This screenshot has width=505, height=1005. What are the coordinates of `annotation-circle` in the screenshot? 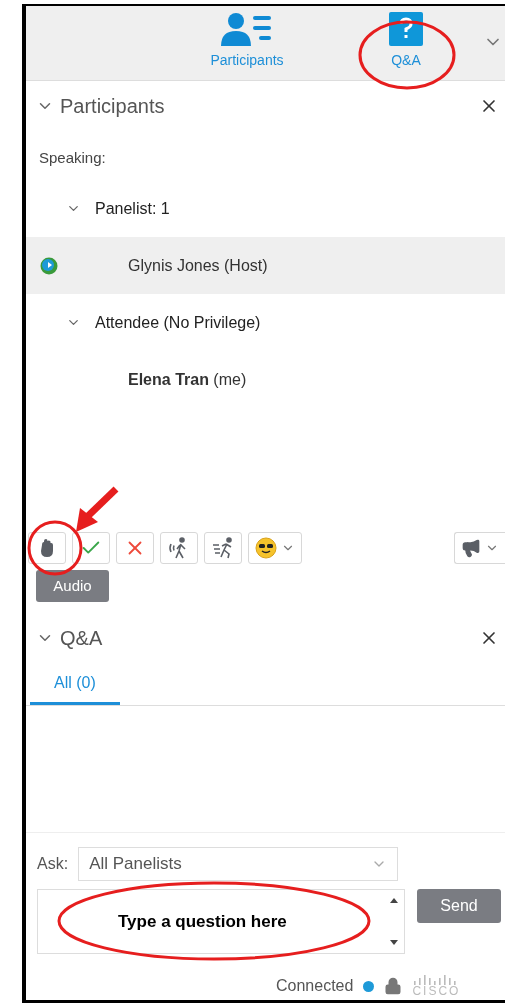 It's located at (55, 548).